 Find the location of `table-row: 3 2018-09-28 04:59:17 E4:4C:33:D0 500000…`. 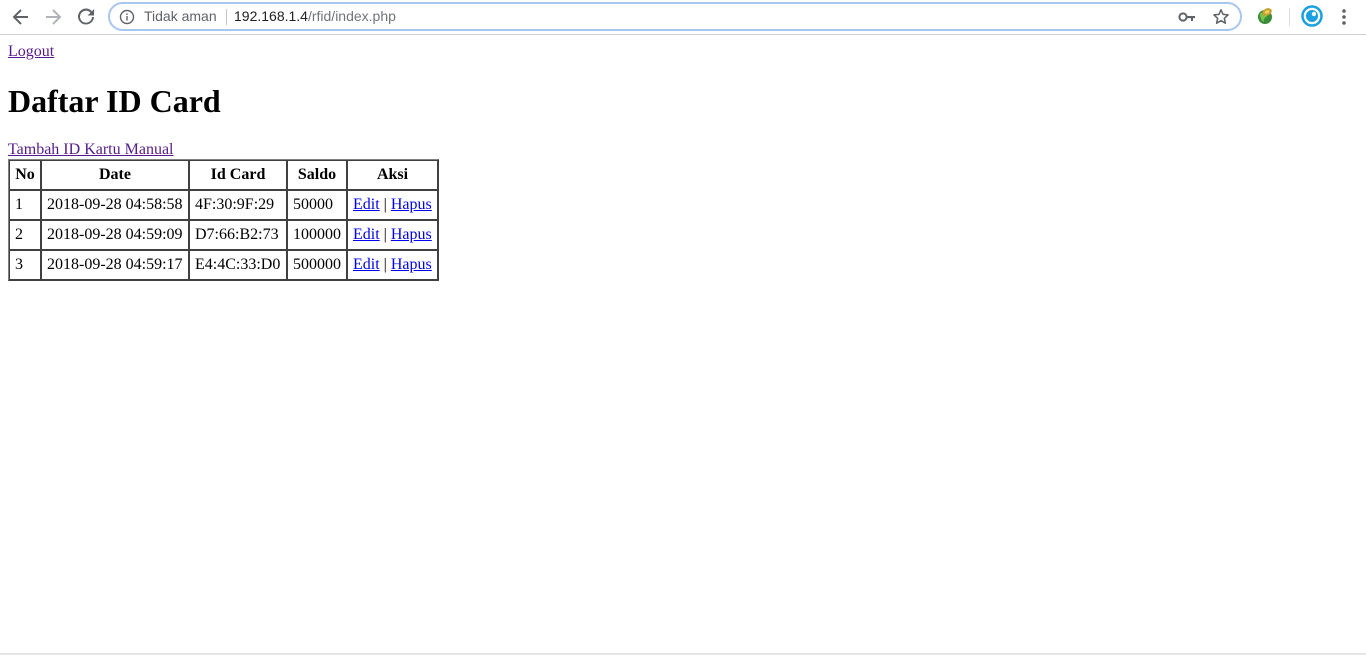

table-row: 3 2018-09-28 04:59:17 E4:4C:33:D0 500000… is located at coordinates (223, 265).